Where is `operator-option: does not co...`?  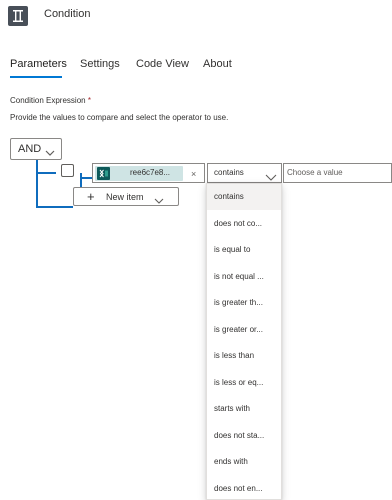
operator-option: does not co... is located at coordinates (244, 224).